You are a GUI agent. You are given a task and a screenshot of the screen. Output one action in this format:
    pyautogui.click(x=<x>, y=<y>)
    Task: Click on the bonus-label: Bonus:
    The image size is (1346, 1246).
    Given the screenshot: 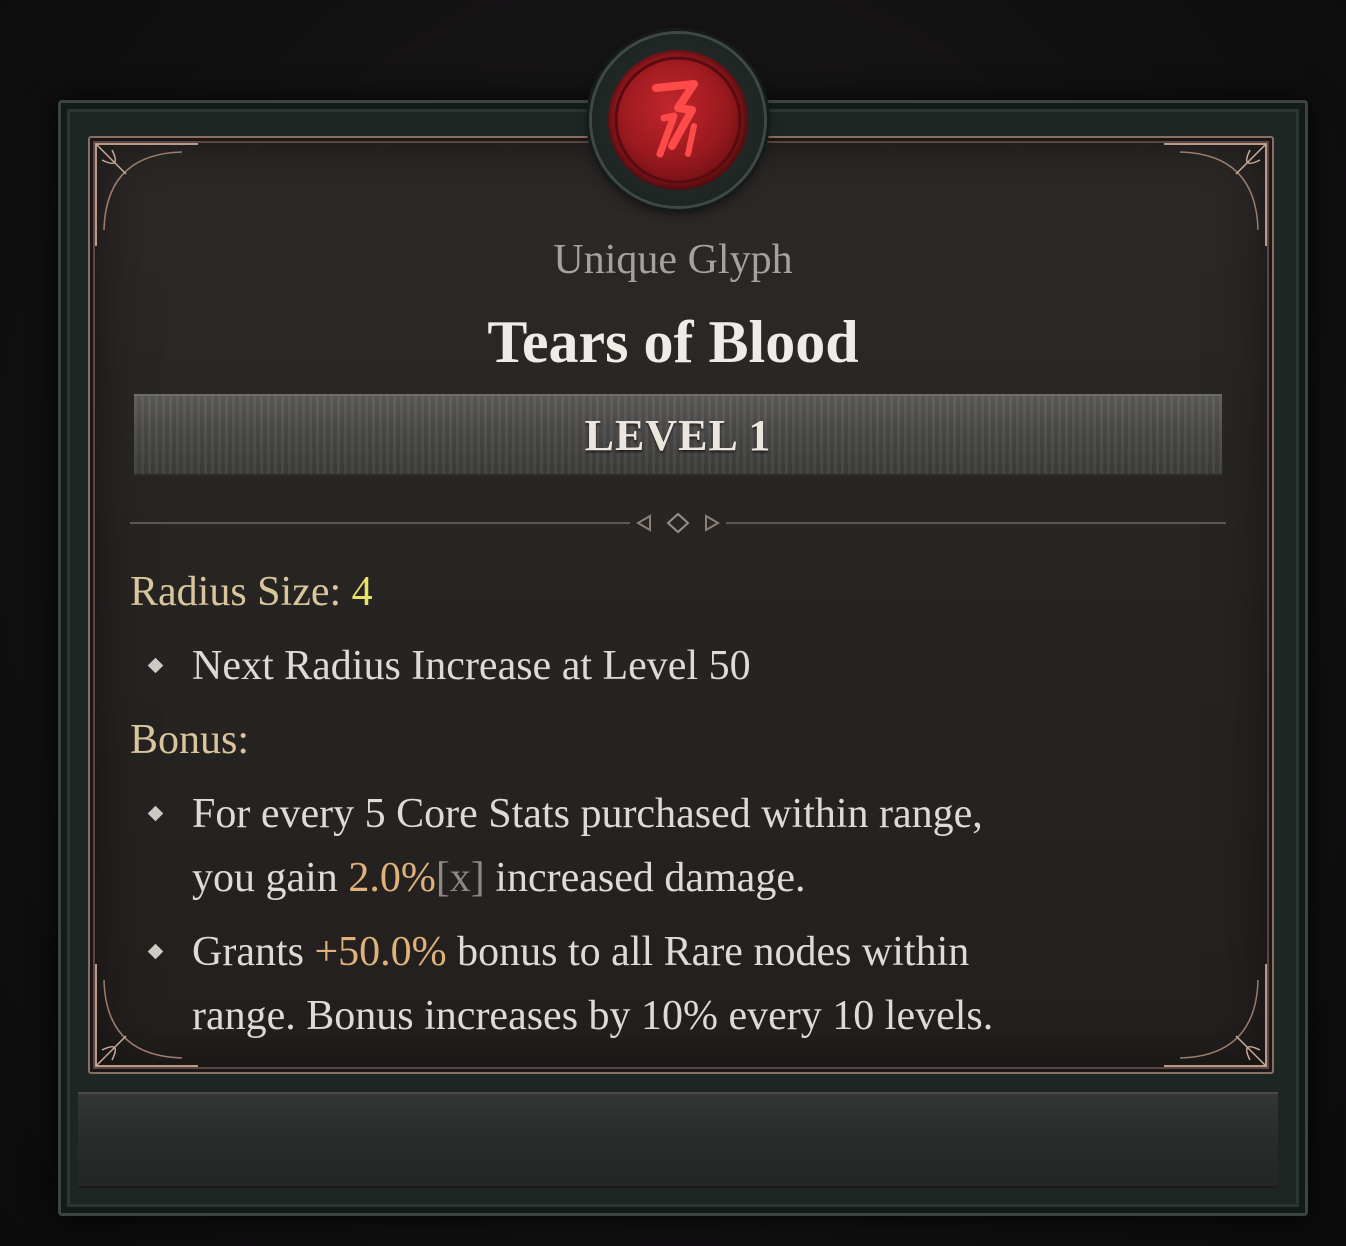 What is the action you would take?
    pyautogui.click(x=190, y=740)
    